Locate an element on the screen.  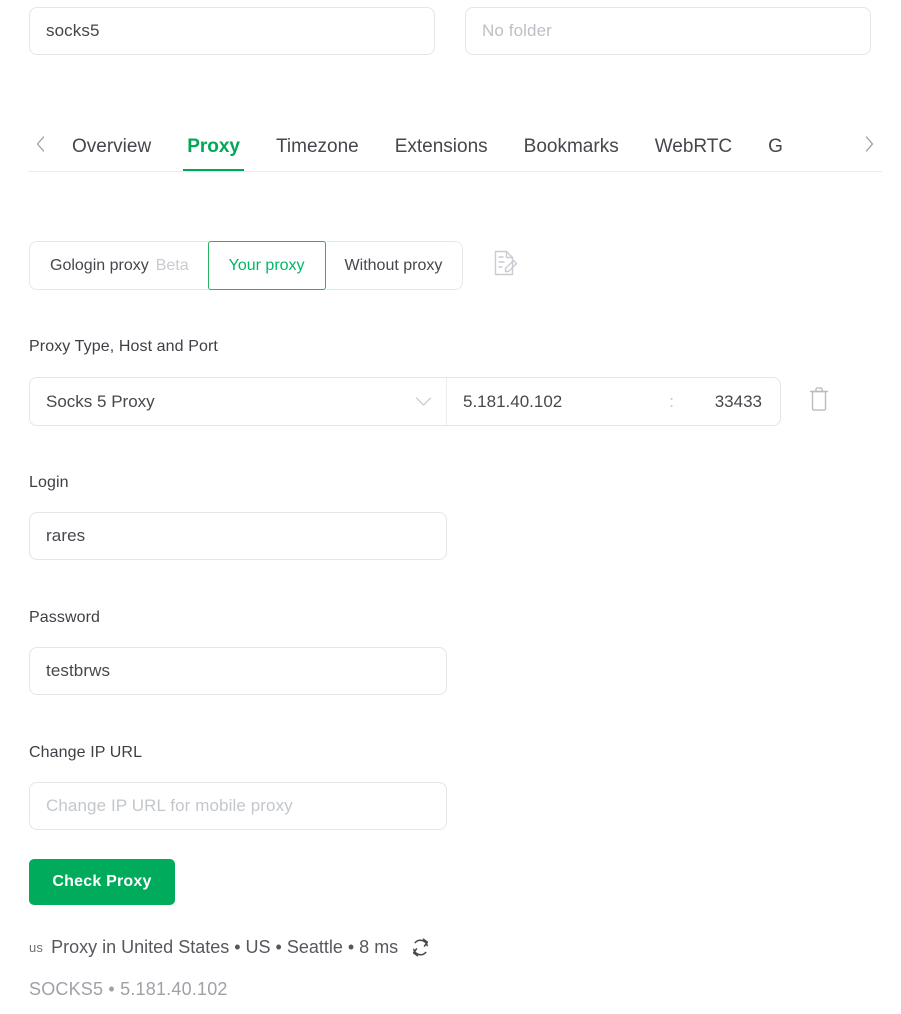
trash-icon is located at coordinates (819, 401).